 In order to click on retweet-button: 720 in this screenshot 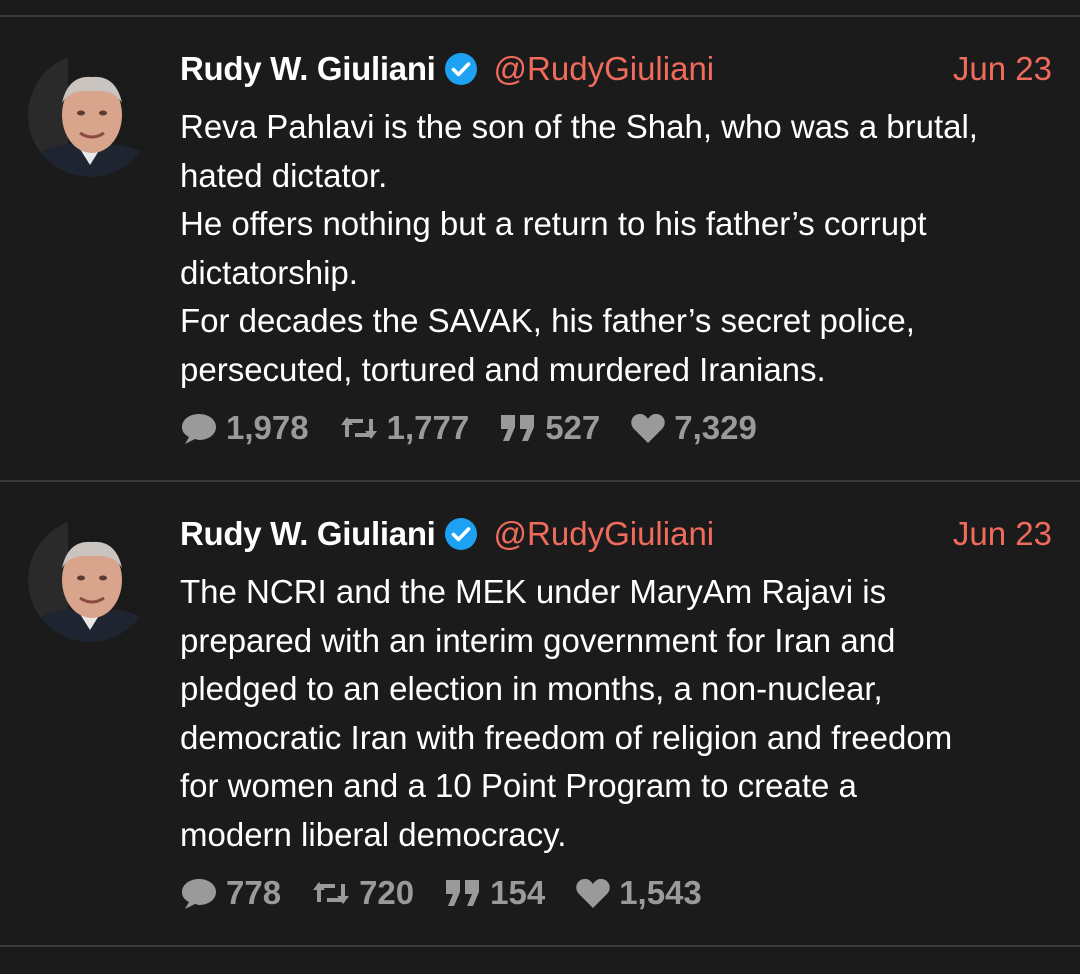, I will do `click(362, 893)`.